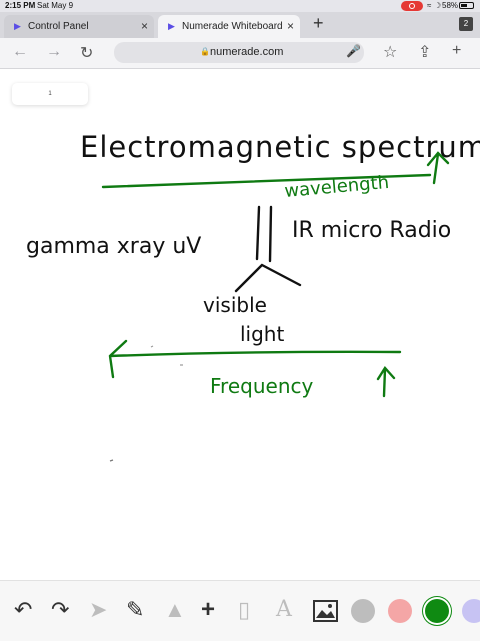 The image size is (480, 641). What do you see at coordinates (268, 278) in the screenshot?
I see `visible-branch-lines` at bounding box center [268, 278].